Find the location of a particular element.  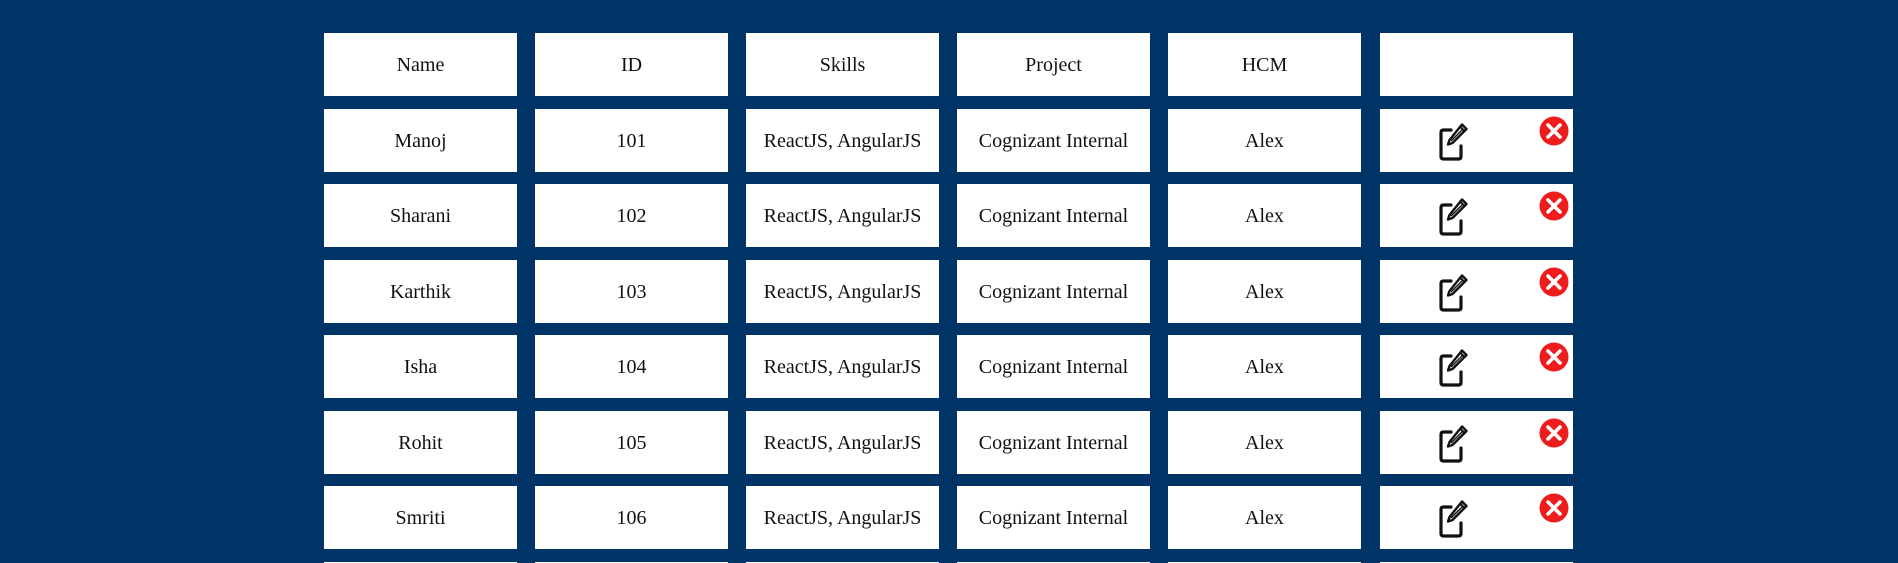

header-project-text: Project is located at coordinates (1053, 64).